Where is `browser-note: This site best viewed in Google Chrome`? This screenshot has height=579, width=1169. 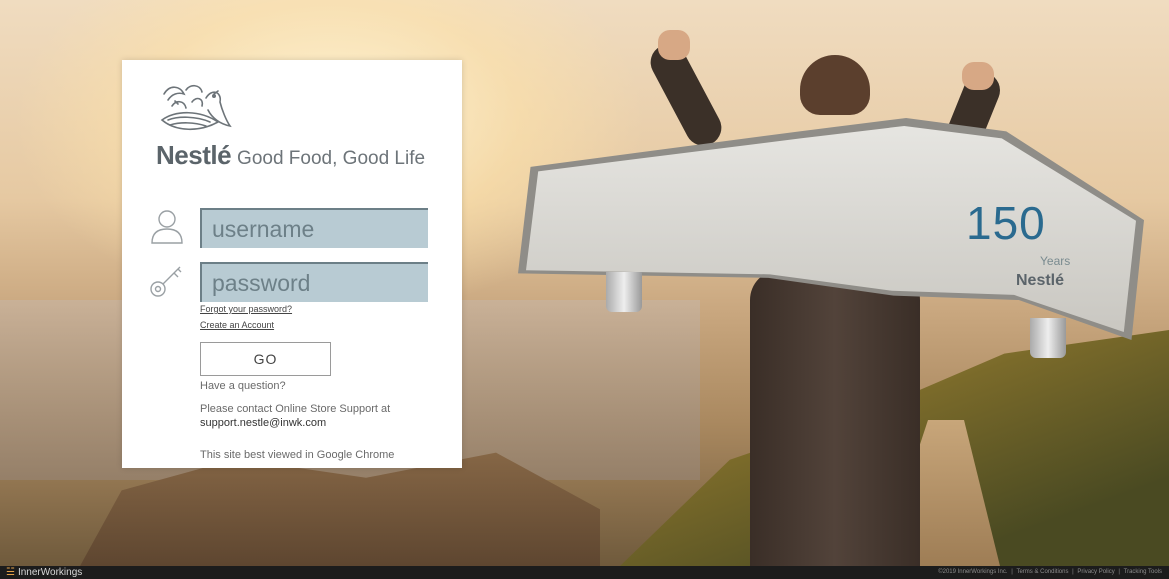
browser-note: This site best viewed in Google Chrome is located at coordinates (297, 455).